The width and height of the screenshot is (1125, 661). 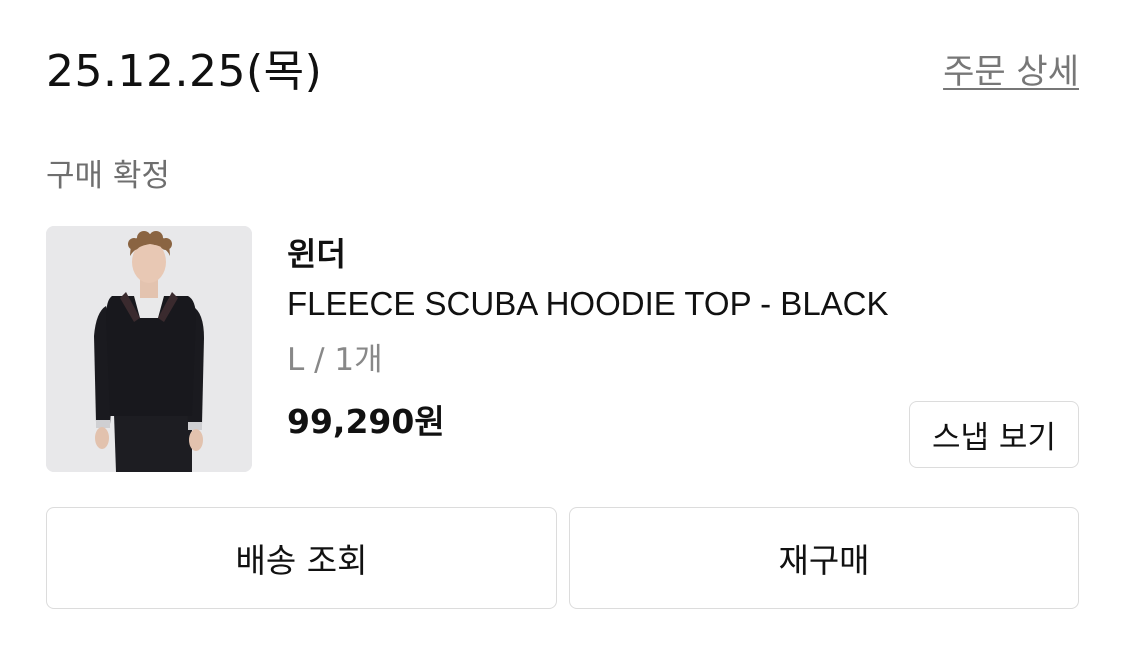 I want to click on brand-name: 윈더, so click(x=588, y=257).